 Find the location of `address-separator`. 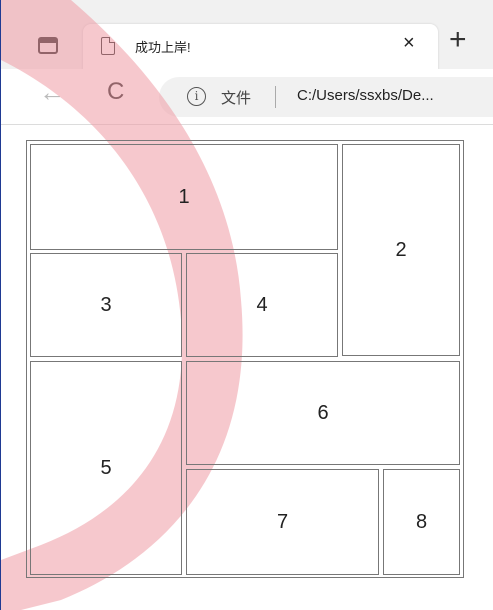

address-separator is located at coordinates (275, 97).